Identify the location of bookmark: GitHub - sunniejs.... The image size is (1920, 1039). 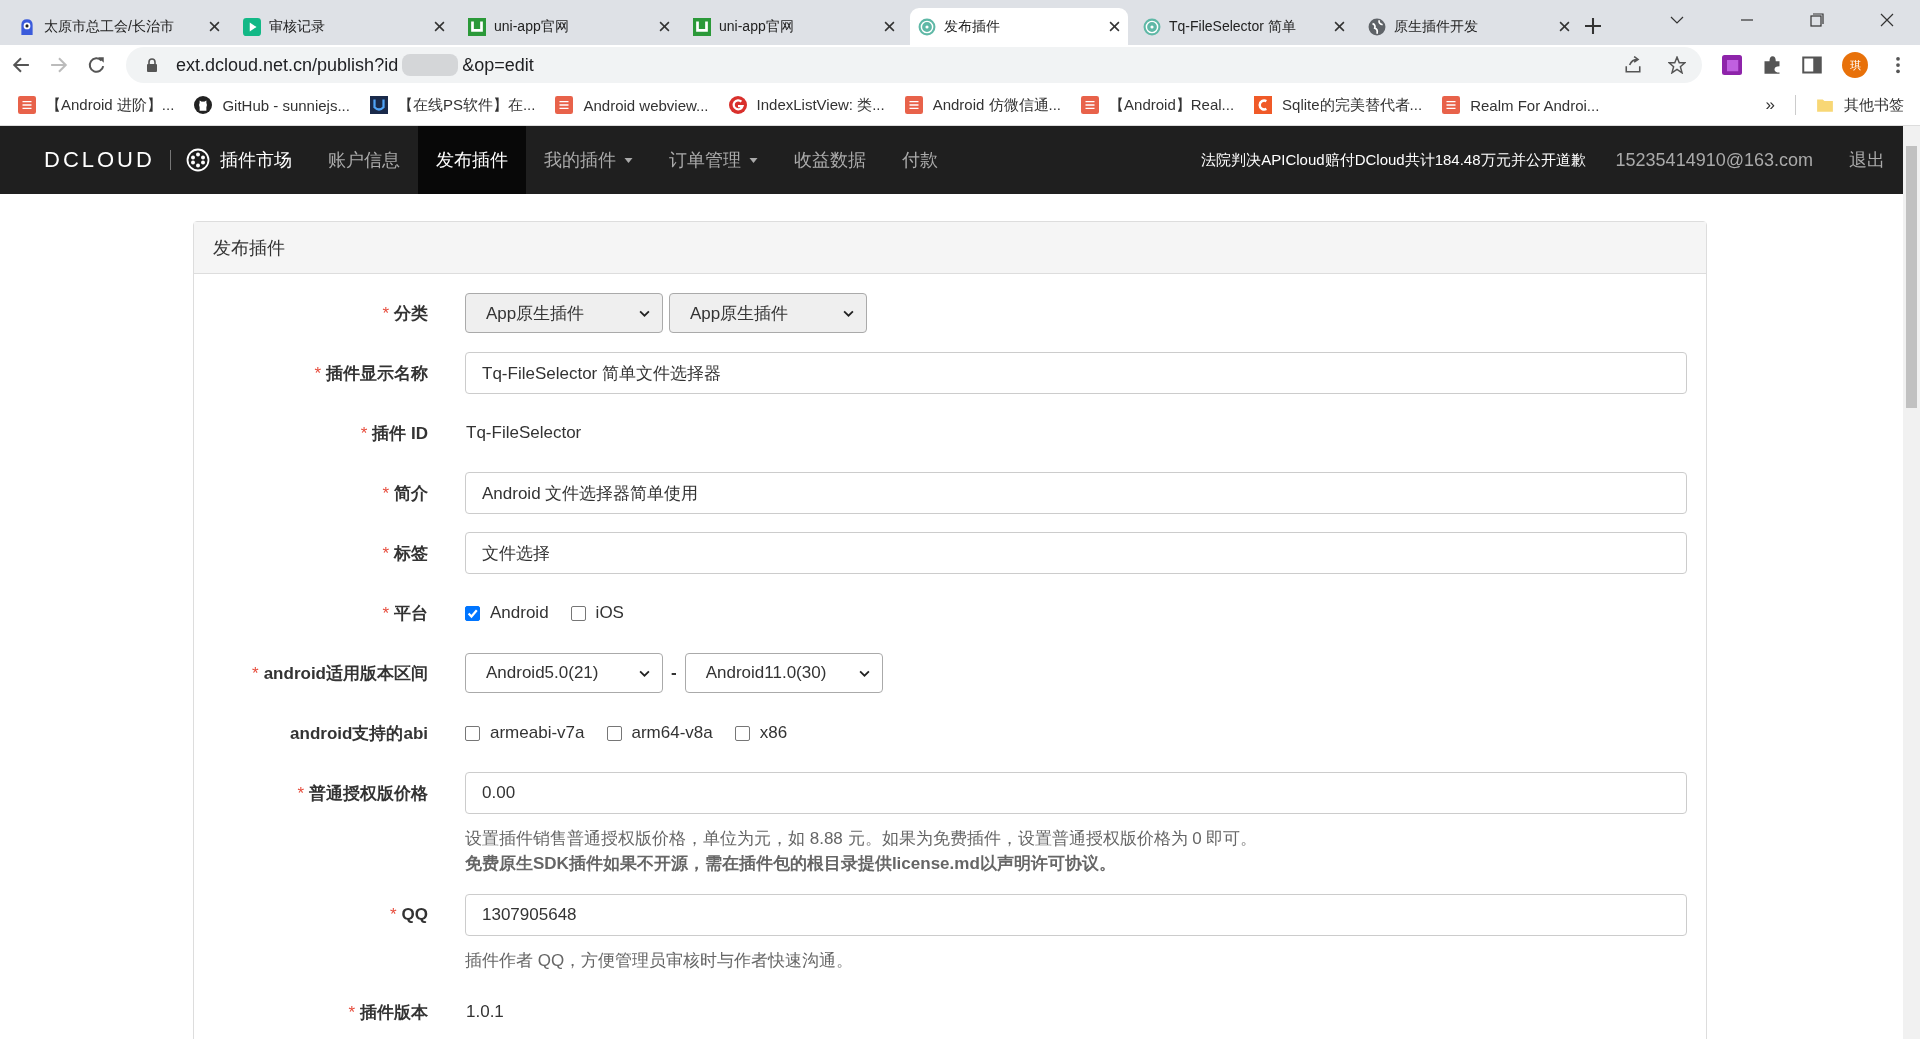
(272, 105).